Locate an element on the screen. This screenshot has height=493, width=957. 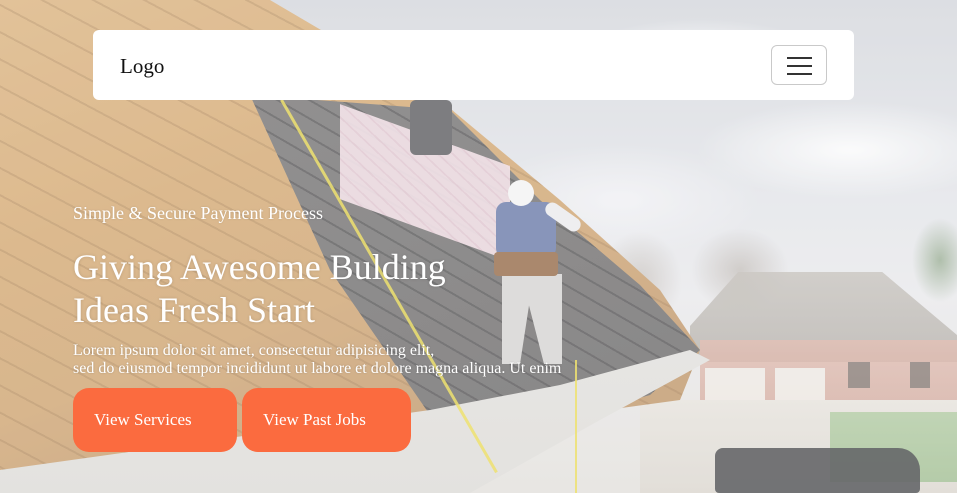
navbar: Logo is located at coordinates (473, 65).